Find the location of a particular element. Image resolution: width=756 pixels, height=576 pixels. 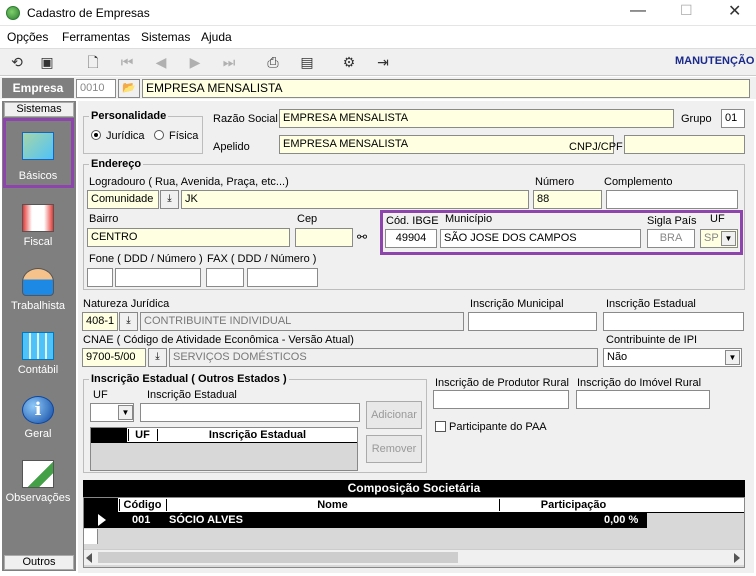

inscricao-municipal-field is located at coordinates (532, 321).